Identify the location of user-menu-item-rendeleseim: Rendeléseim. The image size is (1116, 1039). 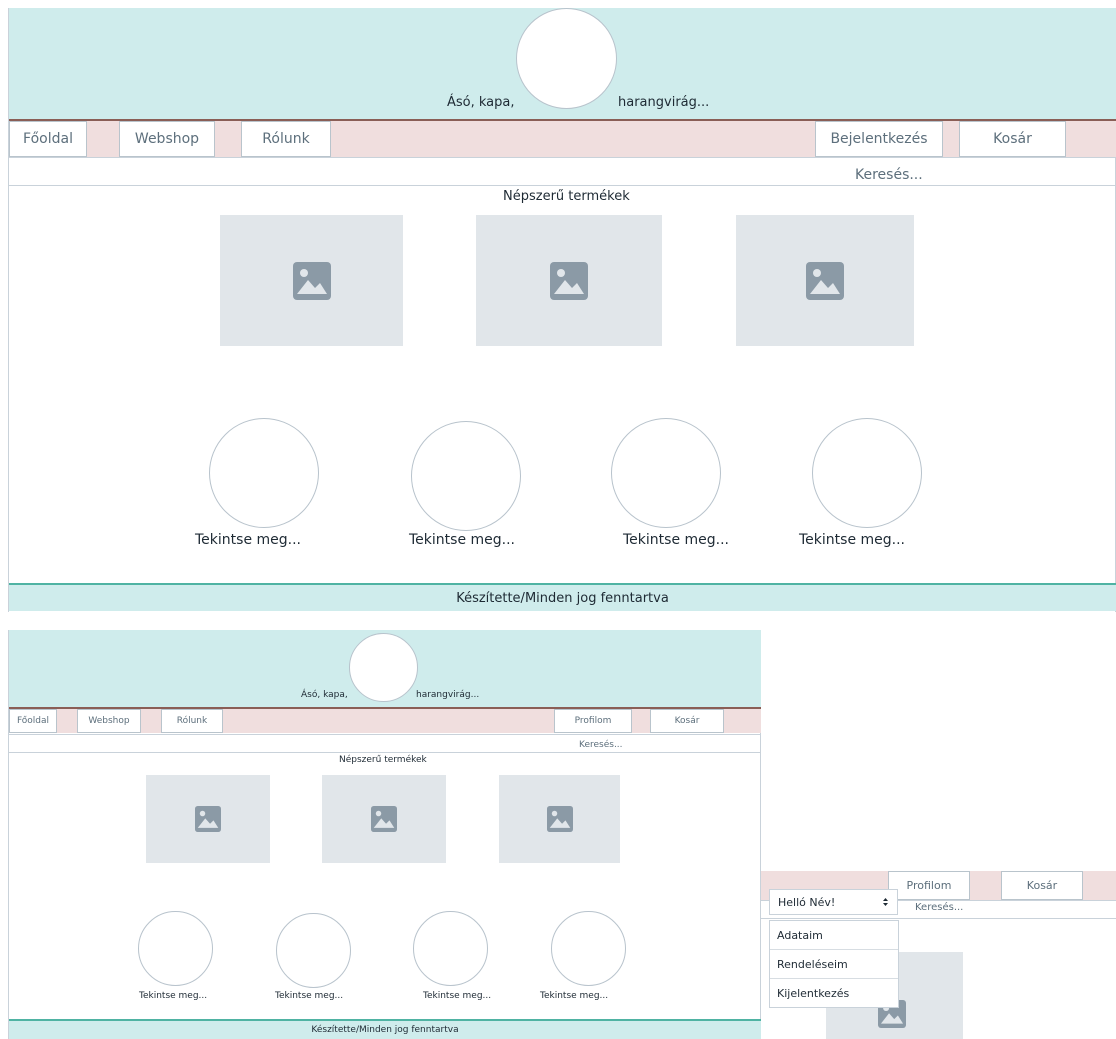
(834, 964).